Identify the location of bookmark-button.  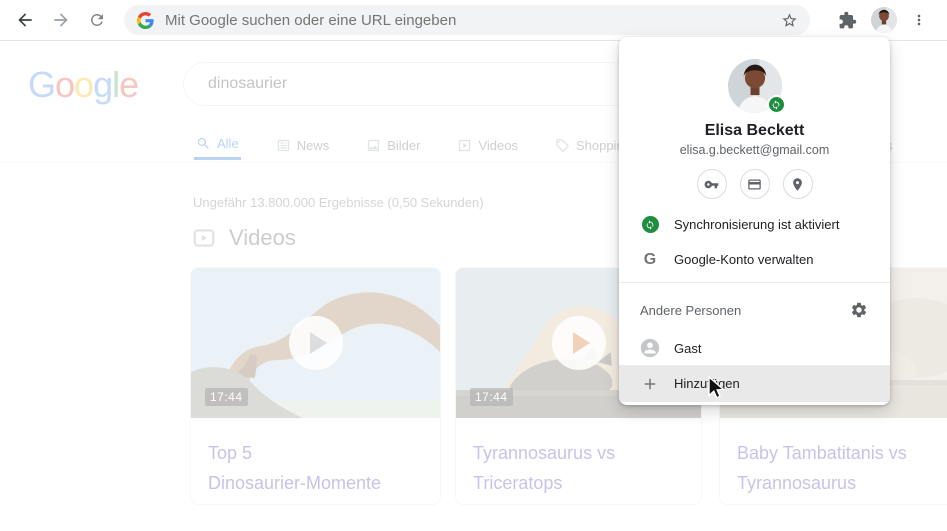
(789, 20).